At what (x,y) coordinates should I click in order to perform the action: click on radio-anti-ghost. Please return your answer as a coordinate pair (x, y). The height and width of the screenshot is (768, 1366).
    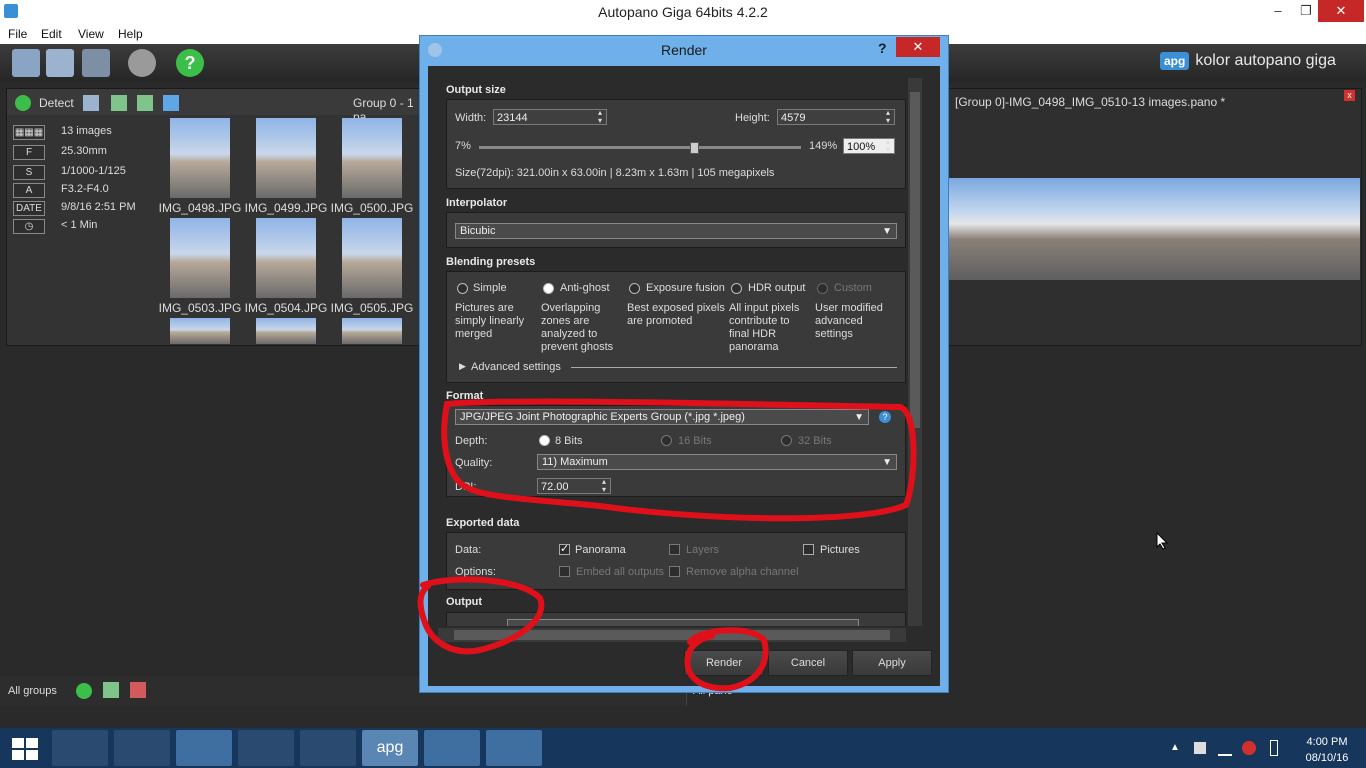
    Looking at the image, I should click on (548, 288).